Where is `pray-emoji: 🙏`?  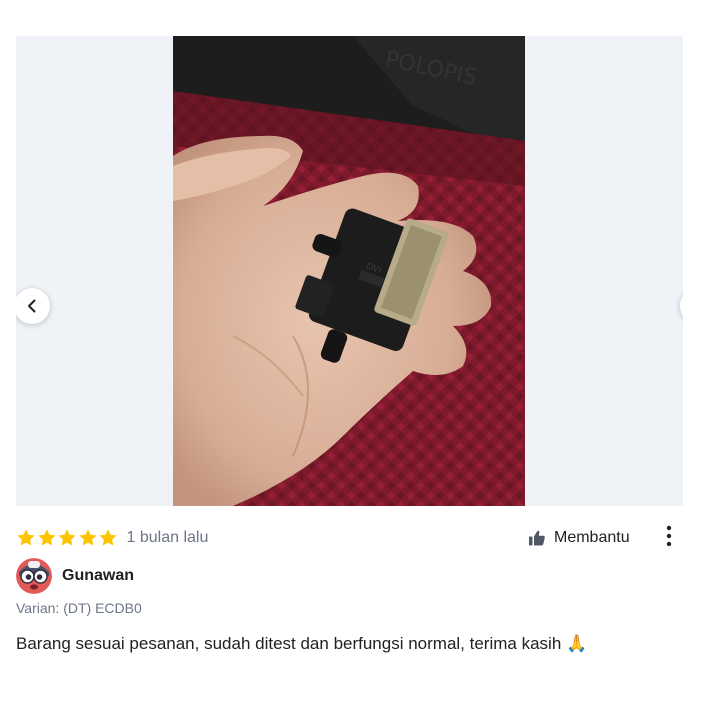
pray-emoji: 🙏 is located at coordinates (577, 643).